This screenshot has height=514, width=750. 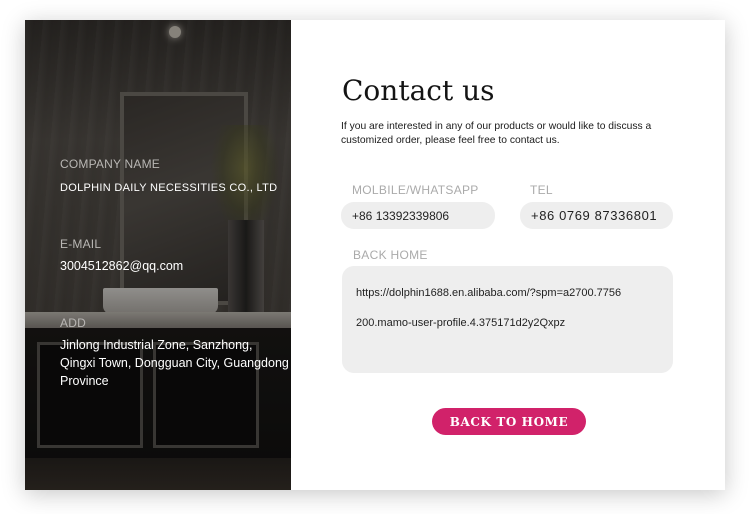 What do you see at coordinates (390, 255) in the screenshot?
I see `back-home-label: BACK HOME` at bounding box center [390, 255].